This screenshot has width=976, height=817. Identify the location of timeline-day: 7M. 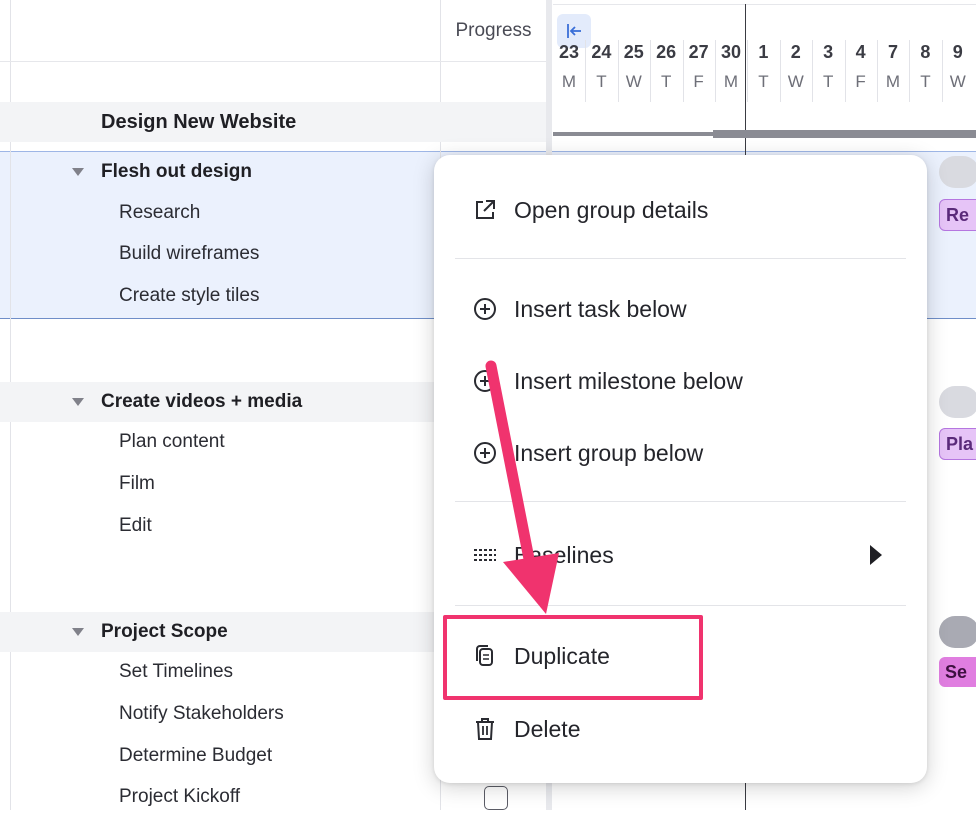
(893, 67).